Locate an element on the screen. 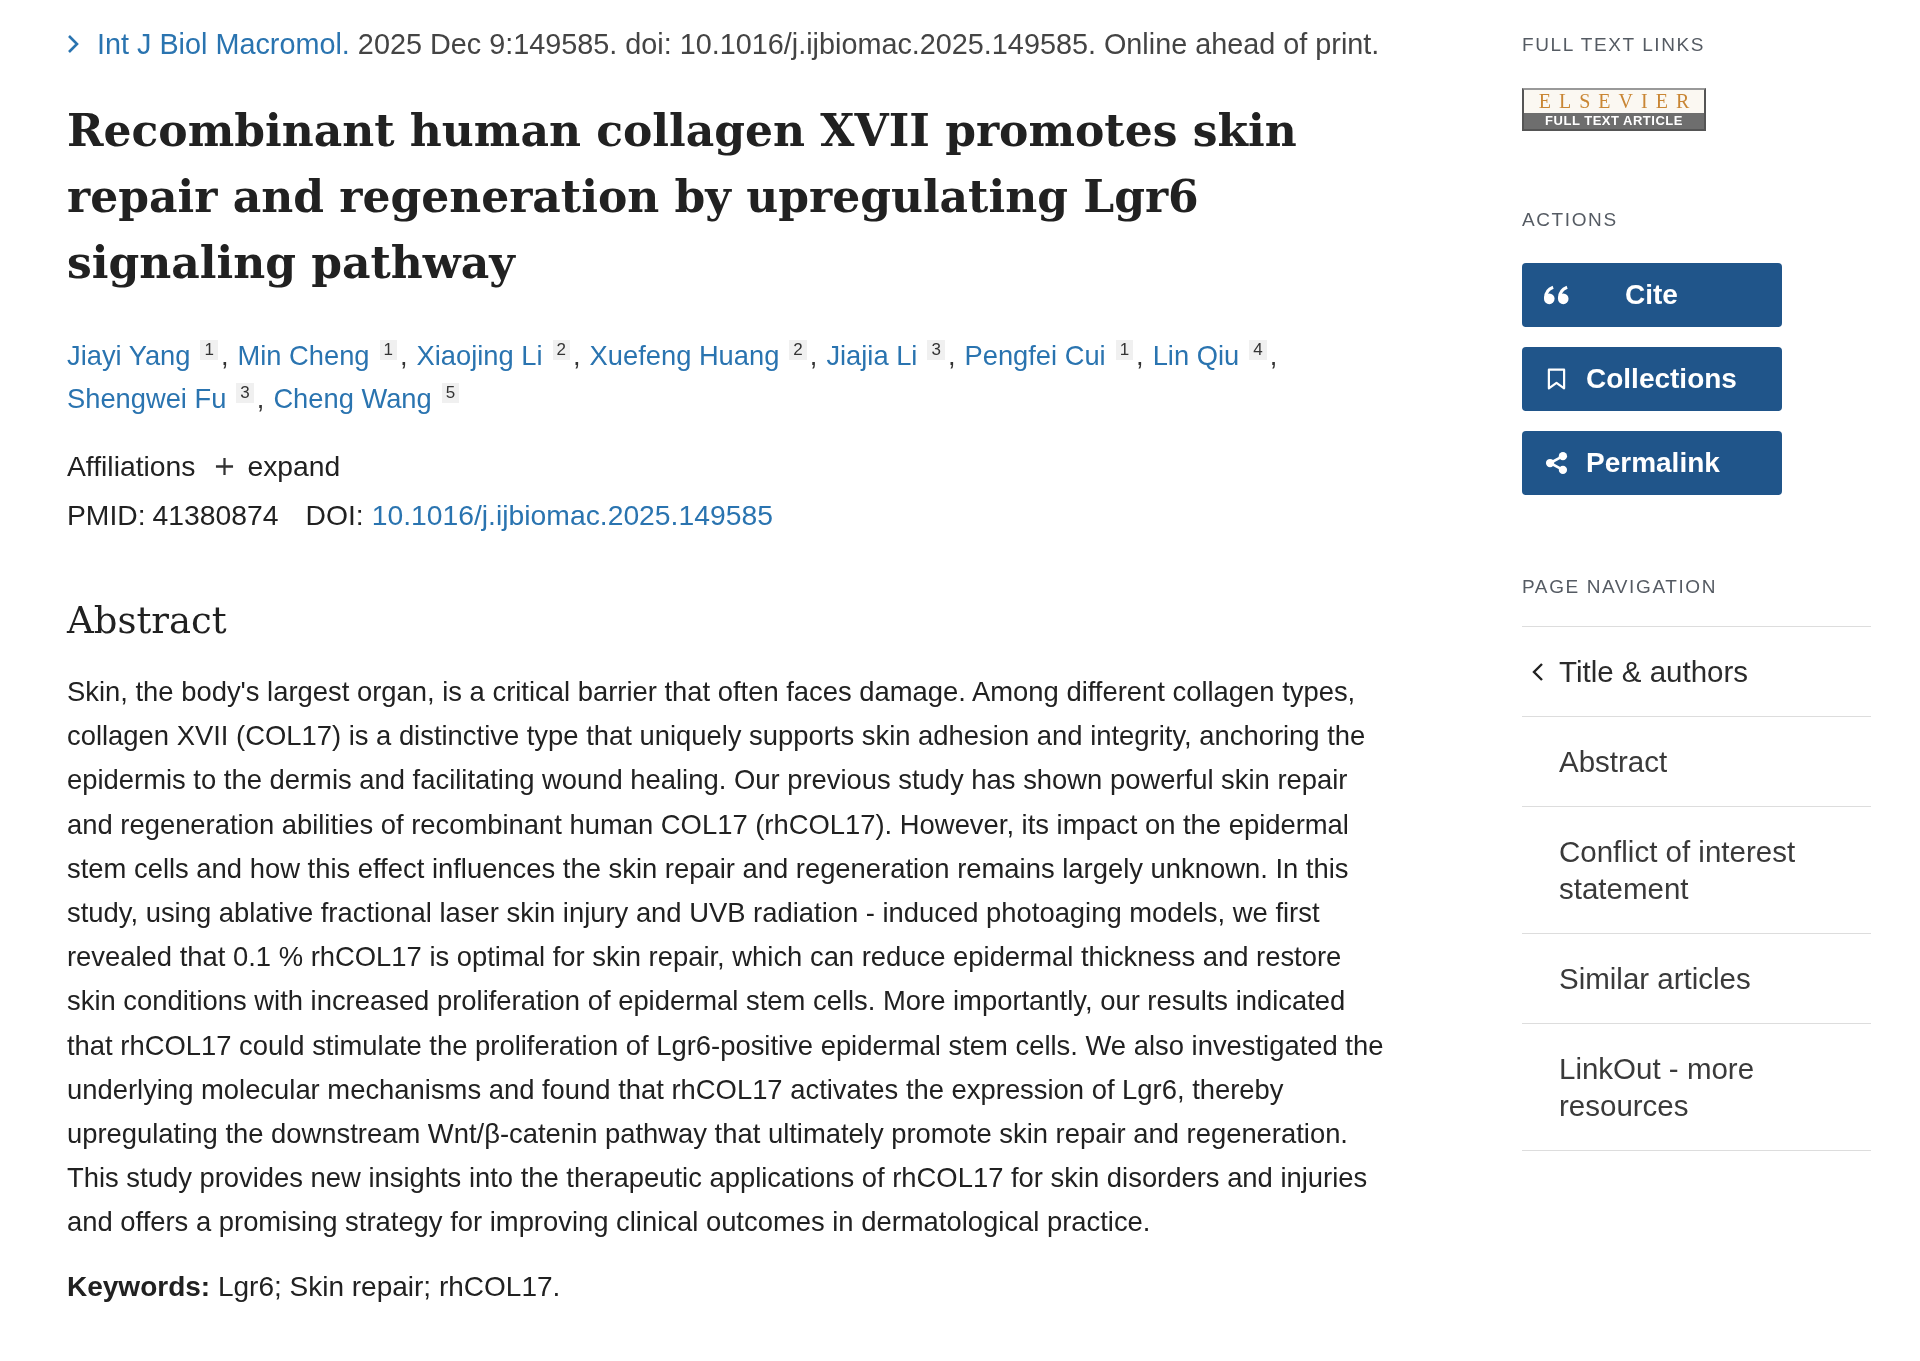  author-link: Min Cheng is located at coordinates (303, 355).